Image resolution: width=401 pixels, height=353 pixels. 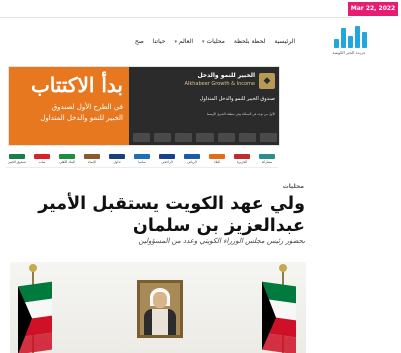 I want to click on partner-logo: البنك الأهلي, so click(x=67, y=158).